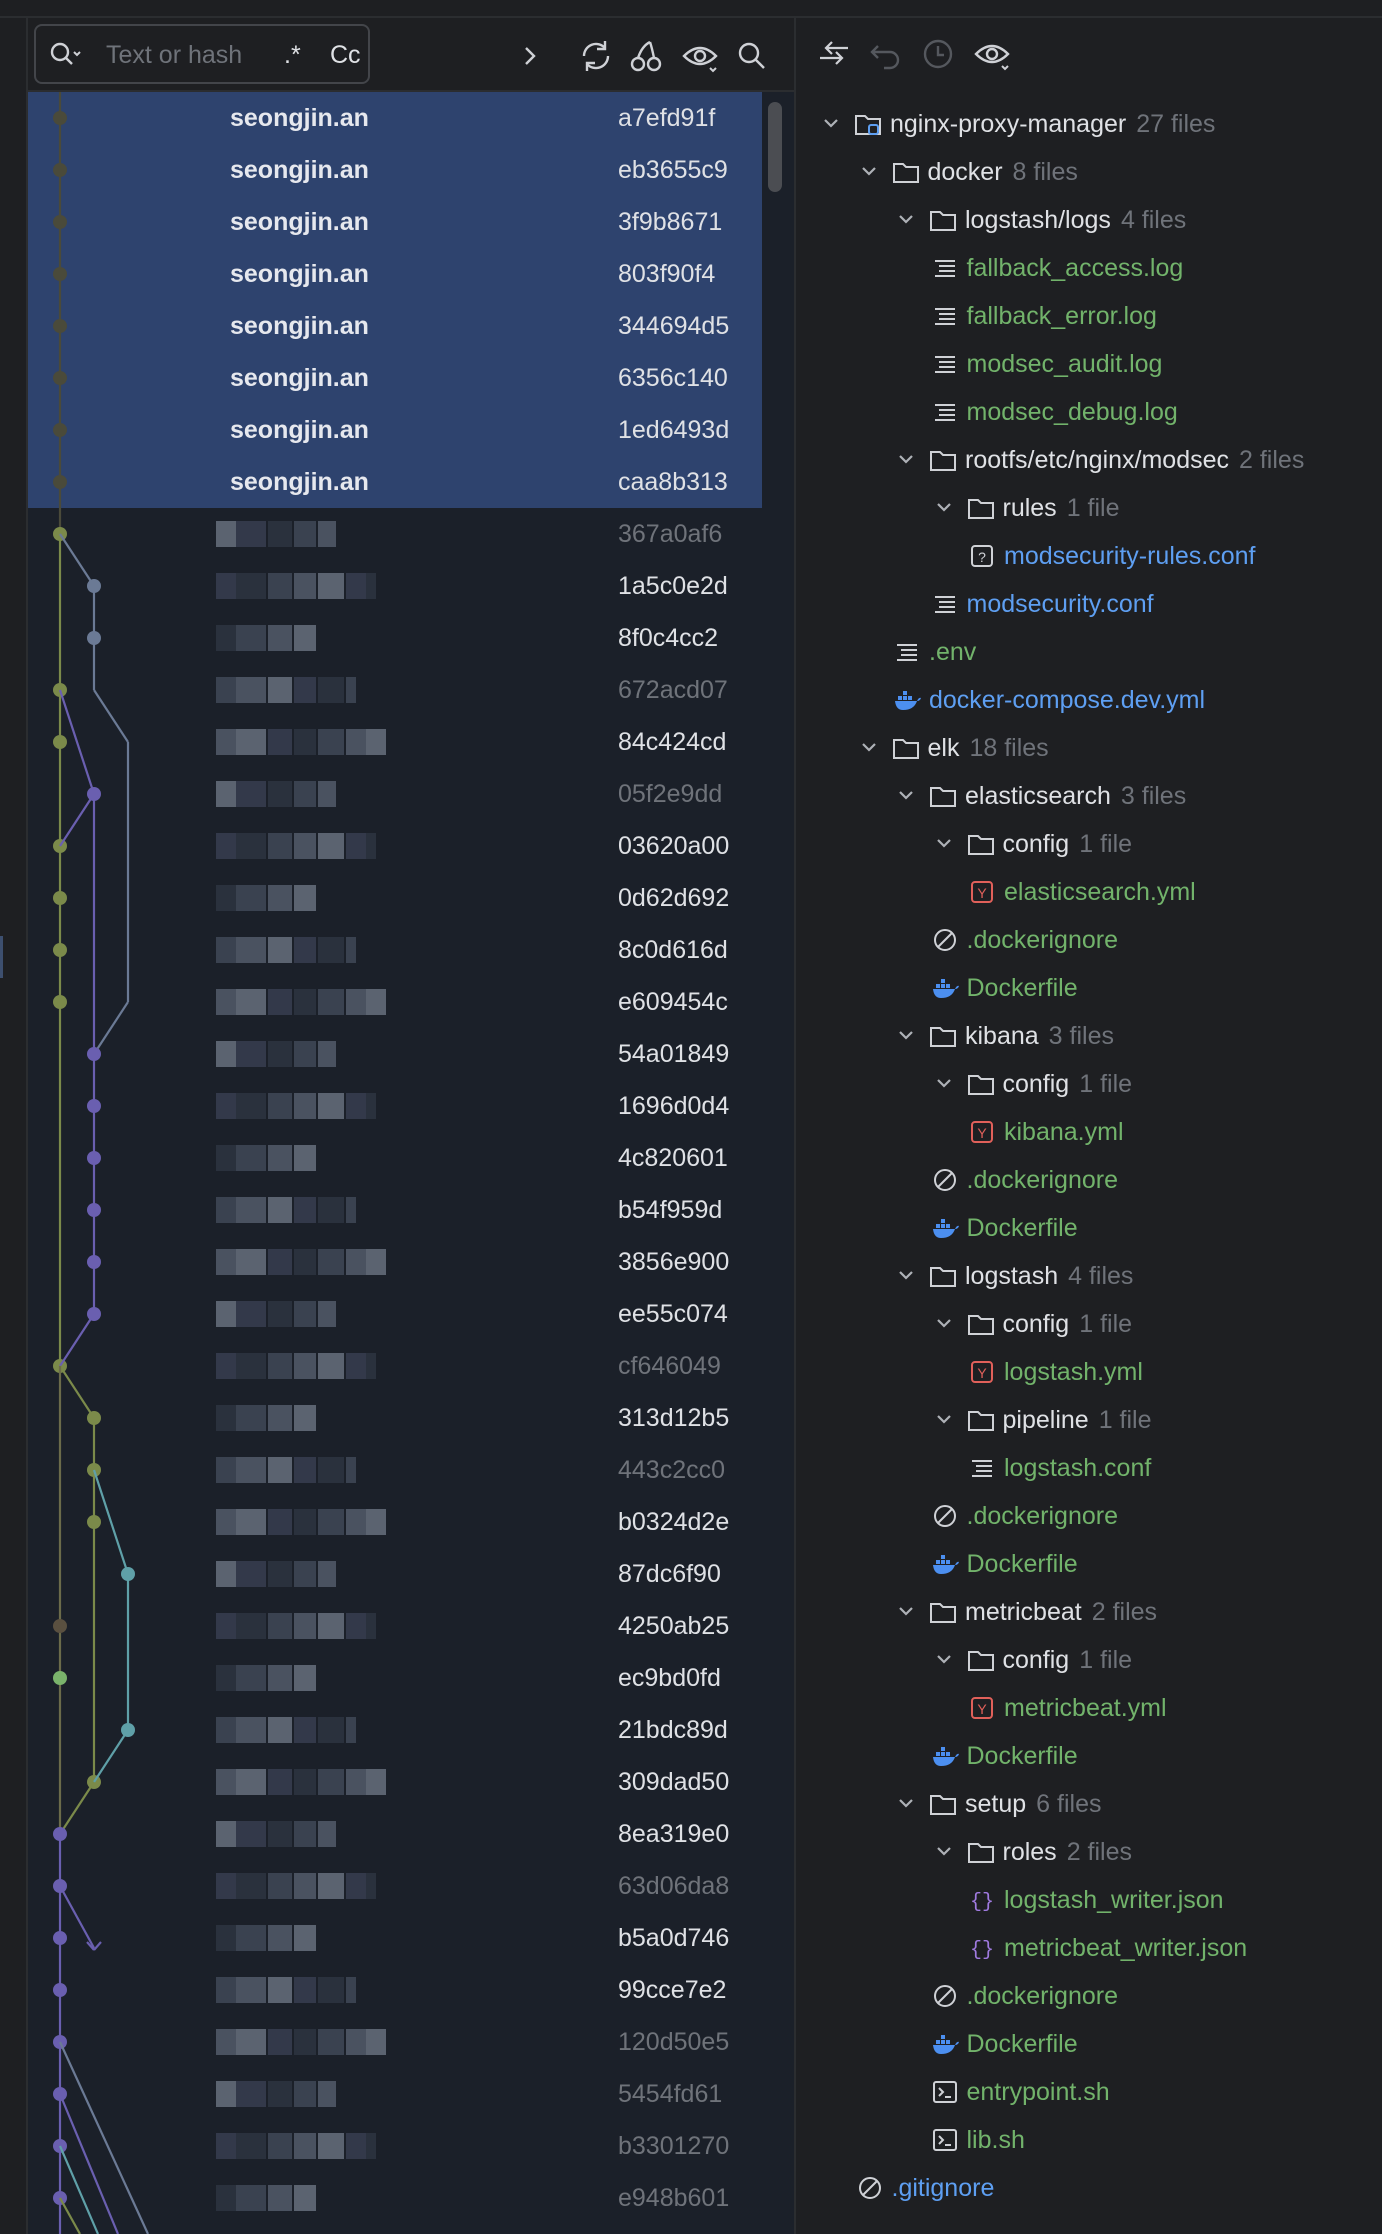 The width and height of the screenshot is (1382, 2234). Describe the element at coordinates (775, 147) in the screenshot. I see `log-scrollbar` at that location.